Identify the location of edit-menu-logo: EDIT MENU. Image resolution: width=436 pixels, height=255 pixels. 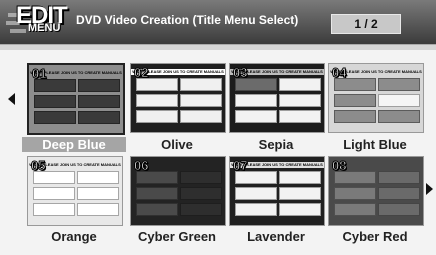
(37, 21).